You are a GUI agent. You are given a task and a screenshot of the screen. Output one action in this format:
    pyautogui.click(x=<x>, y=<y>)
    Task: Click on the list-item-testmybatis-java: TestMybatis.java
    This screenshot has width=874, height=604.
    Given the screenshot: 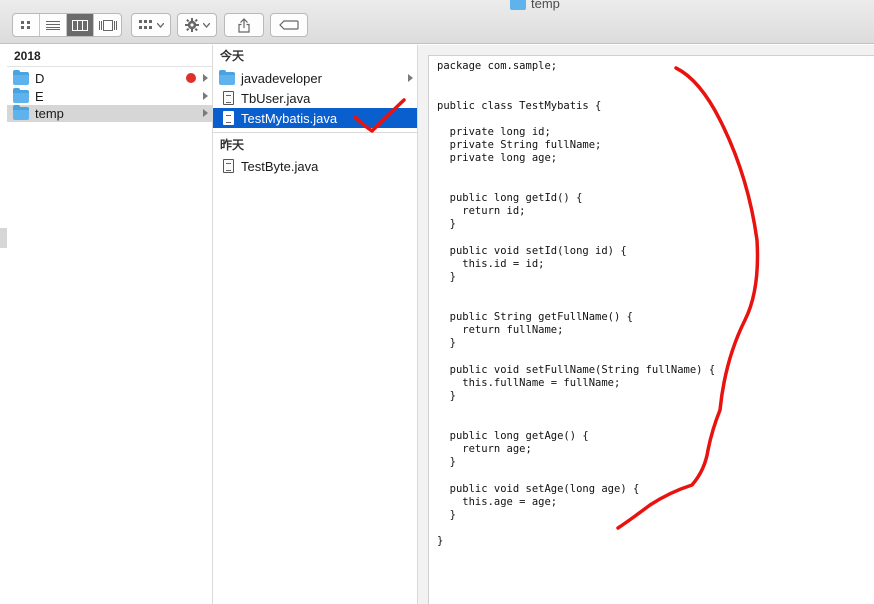 What is the action you would take?
    pyautogui.click(x=315, y=118)
    